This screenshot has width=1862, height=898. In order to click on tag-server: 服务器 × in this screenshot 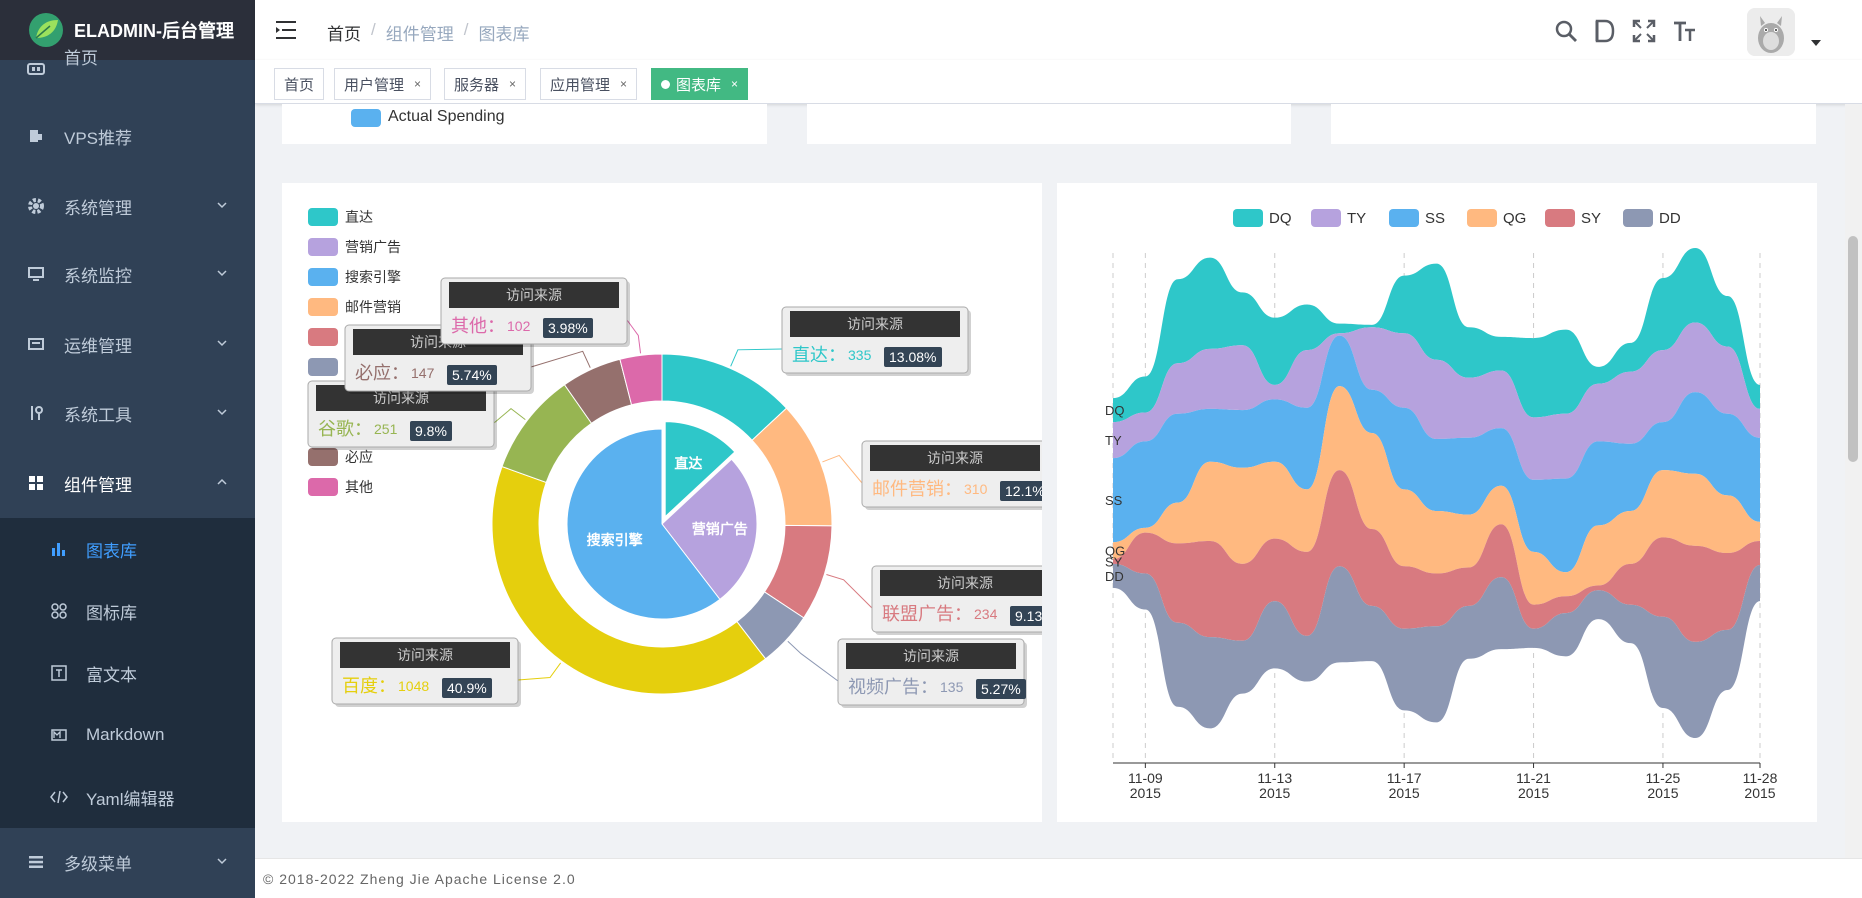, I will do `click(485, 84)`.